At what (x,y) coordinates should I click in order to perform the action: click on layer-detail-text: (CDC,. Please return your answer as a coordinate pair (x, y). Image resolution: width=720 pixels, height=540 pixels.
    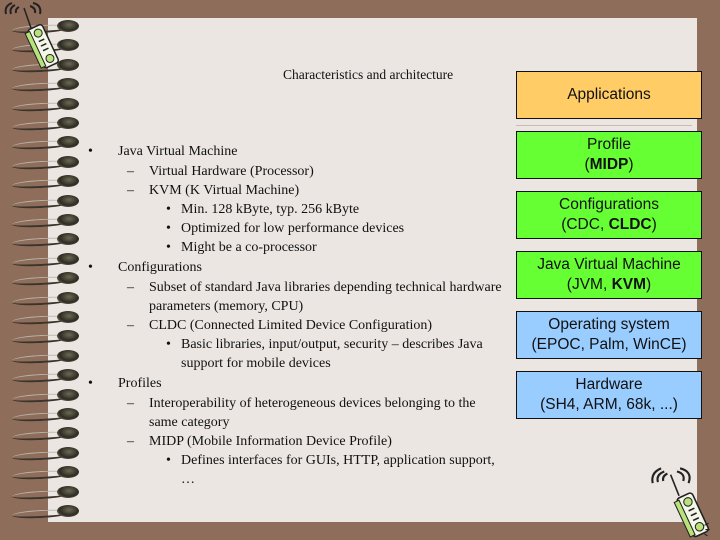
    Looking at the image, I should click on (585, 224).